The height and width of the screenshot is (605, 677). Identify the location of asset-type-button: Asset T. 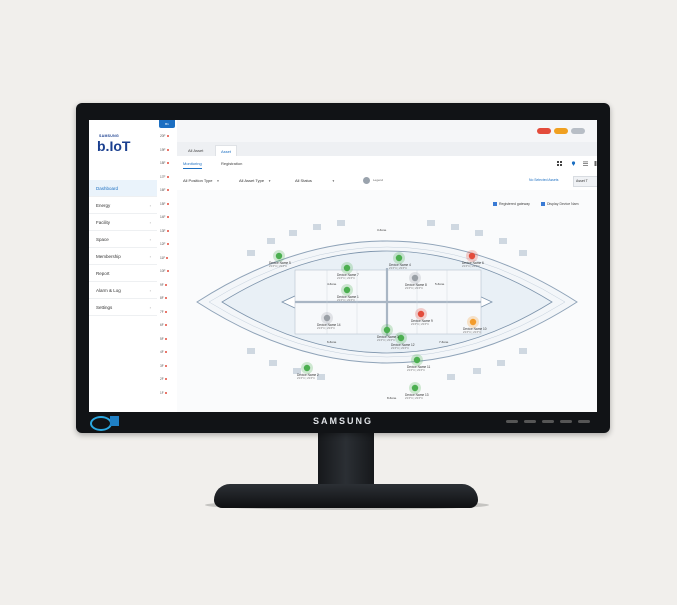
(585, 181).